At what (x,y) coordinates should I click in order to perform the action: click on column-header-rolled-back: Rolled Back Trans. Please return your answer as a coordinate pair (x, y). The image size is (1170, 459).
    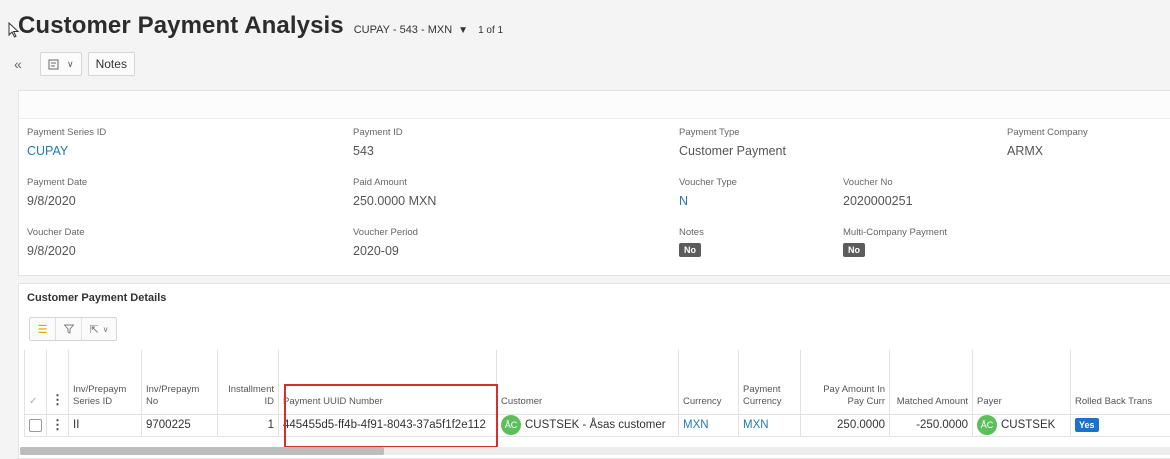
    Looking at the image, I should click on (1120, 382).